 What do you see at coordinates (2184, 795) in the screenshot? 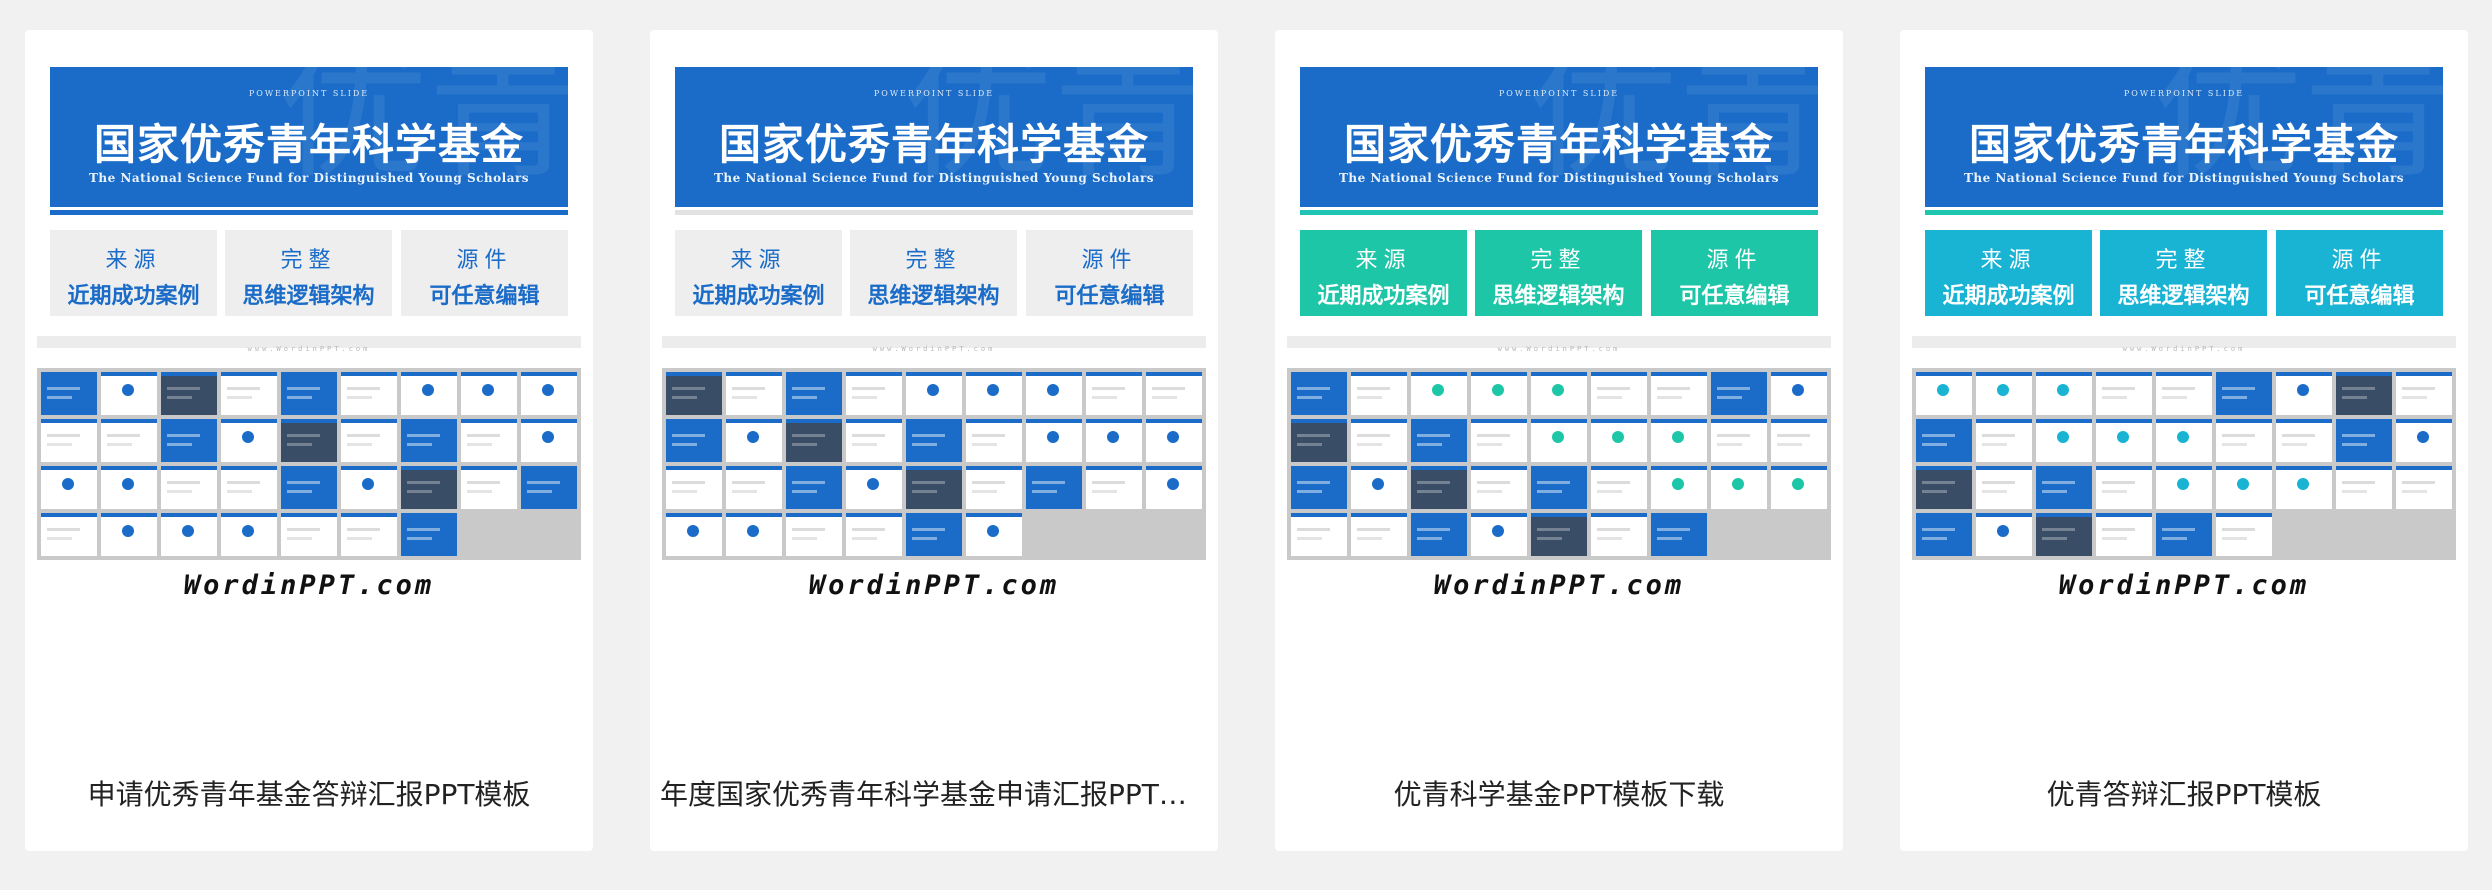
I see `template-title-link: 优青答辩汇报PPT模板` at bounding box center [2184, 795].